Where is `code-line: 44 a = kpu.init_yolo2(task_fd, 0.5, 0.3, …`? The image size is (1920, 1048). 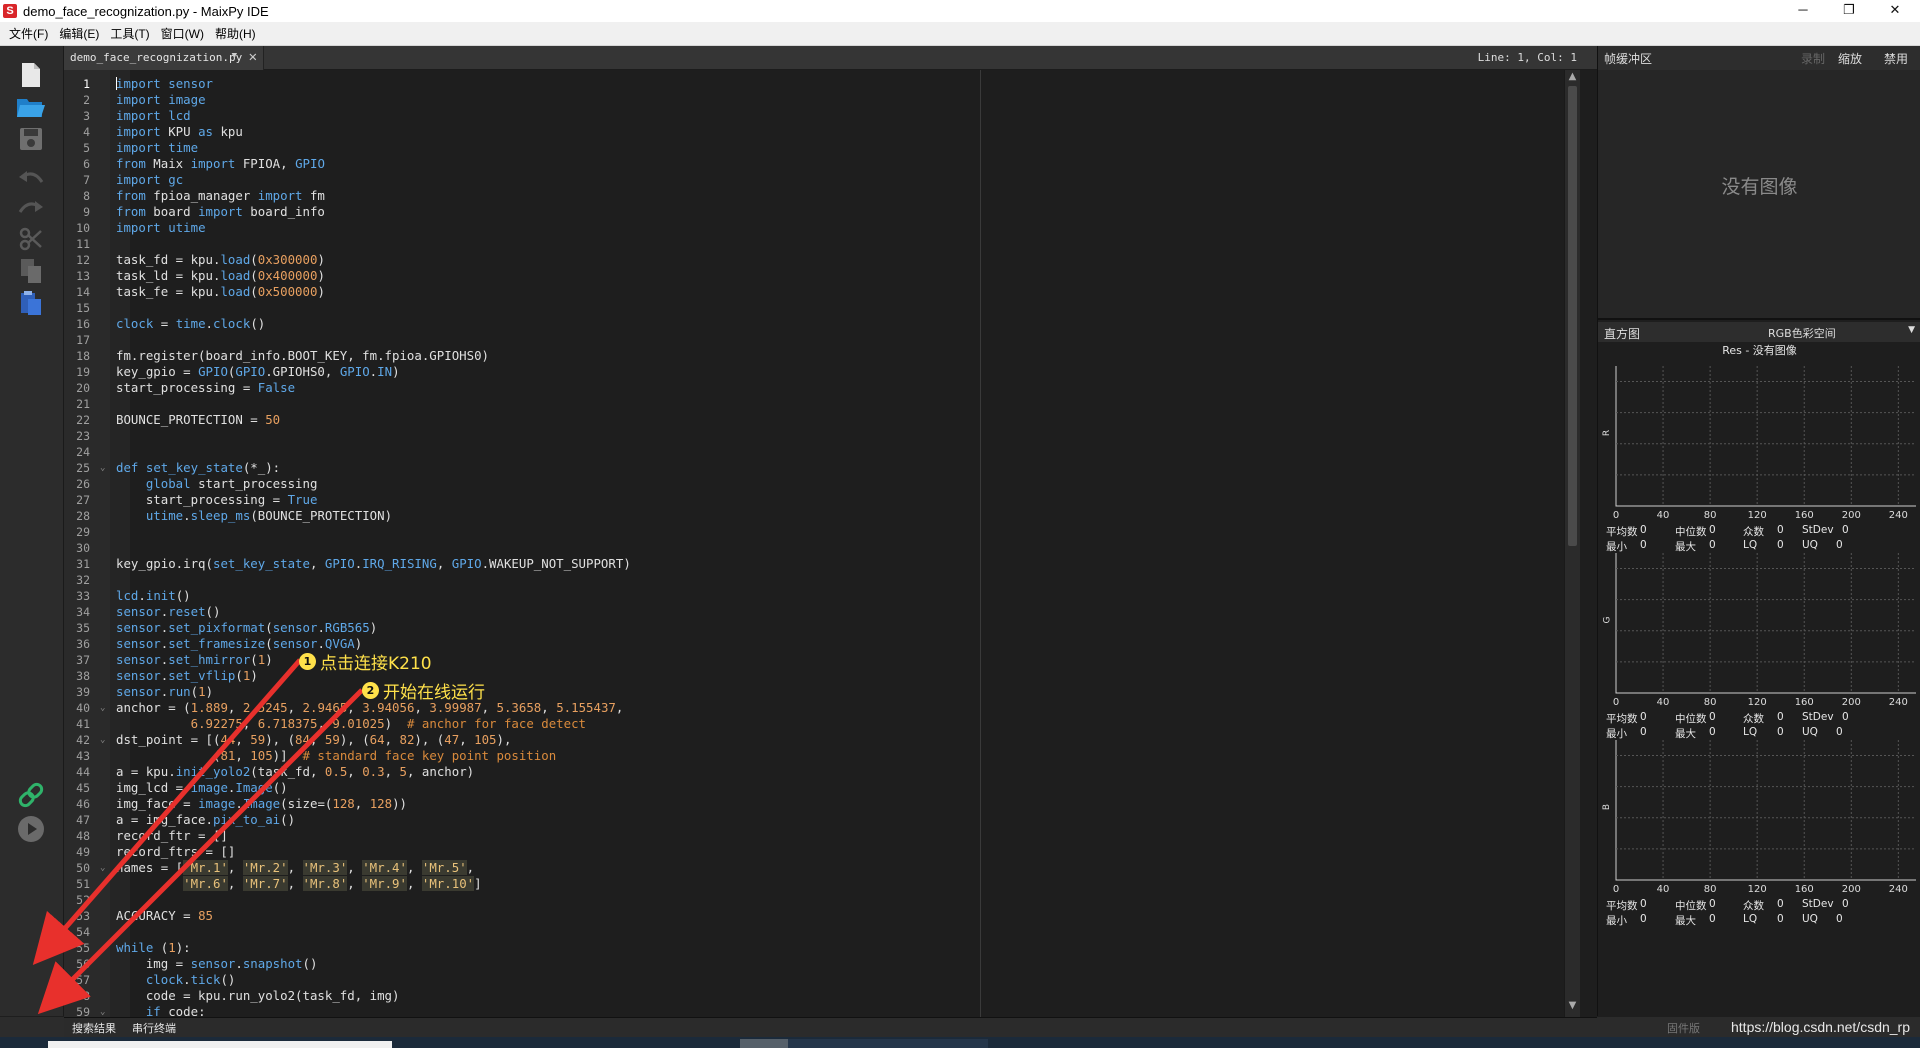 code-line: 44 a = kpu.init_yolo2(task_fd, 0.5, 0.3, … is located at coordinates (822, 772).